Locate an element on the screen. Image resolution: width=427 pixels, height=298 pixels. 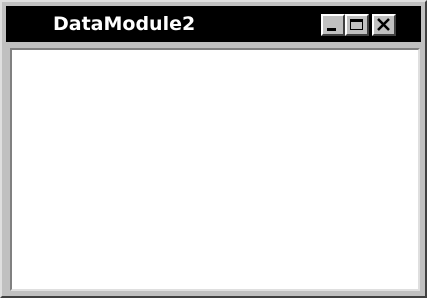
maximize-icon is located at coordinates (356, 24).